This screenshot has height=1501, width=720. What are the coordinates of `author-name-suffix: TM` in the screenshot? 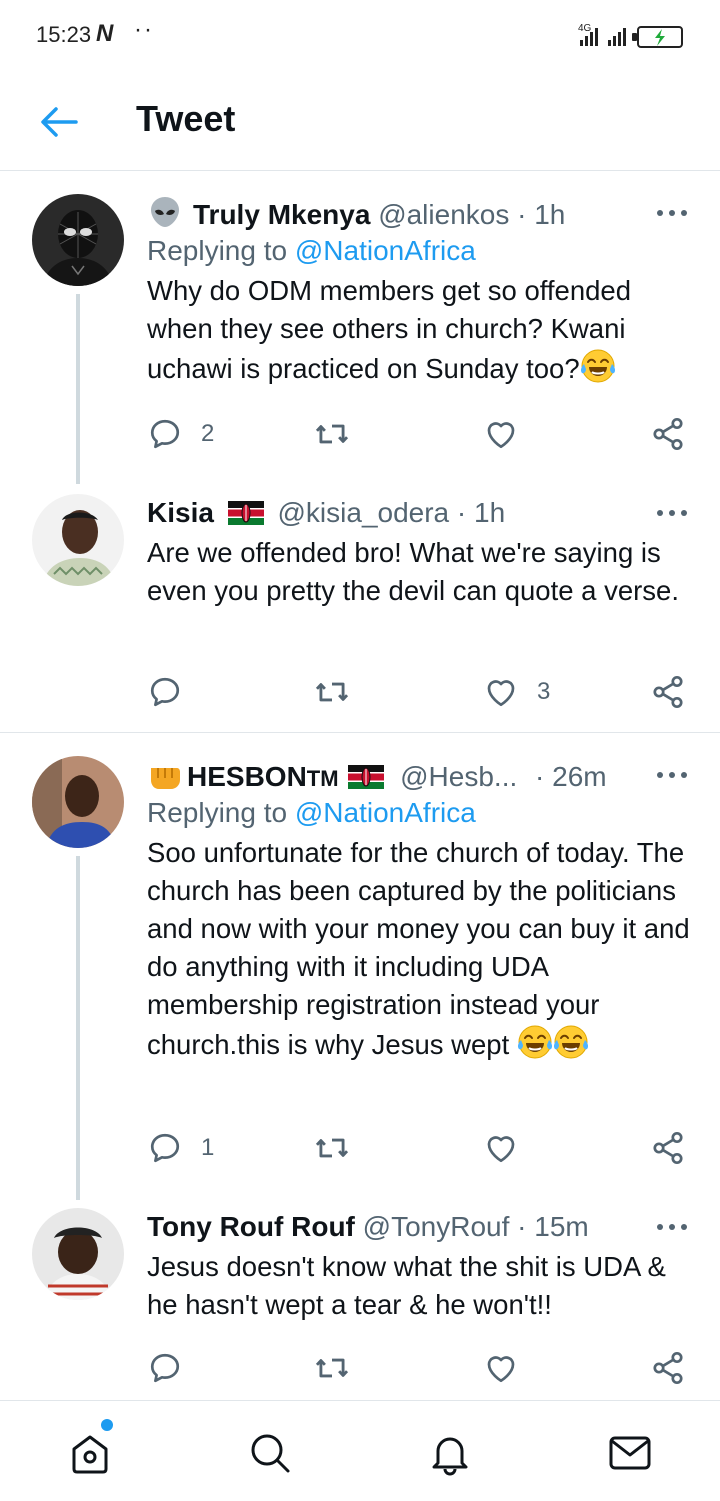 It's located at (322, 778).